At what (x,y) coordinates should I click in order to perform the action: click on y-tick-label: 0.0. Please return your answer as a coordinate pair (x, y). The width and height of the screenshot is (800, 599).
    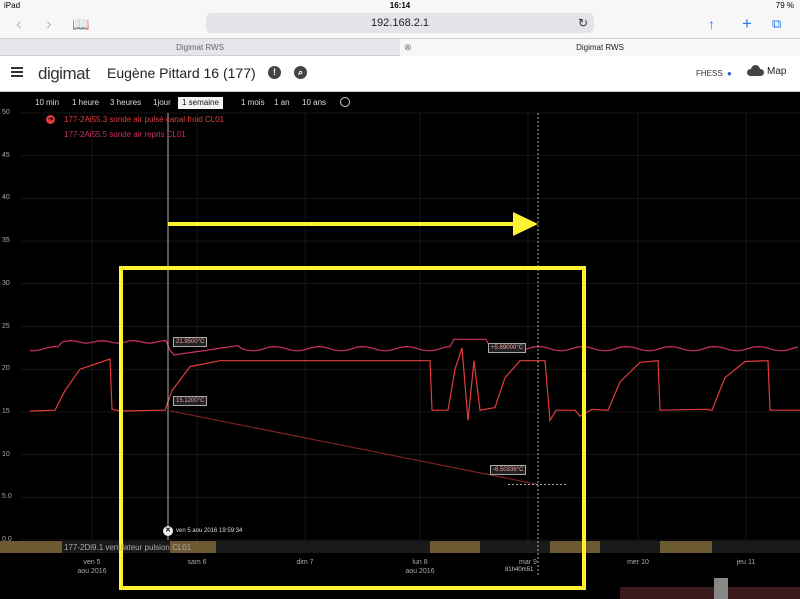
    Looking at the image, I should click on (7, 539).